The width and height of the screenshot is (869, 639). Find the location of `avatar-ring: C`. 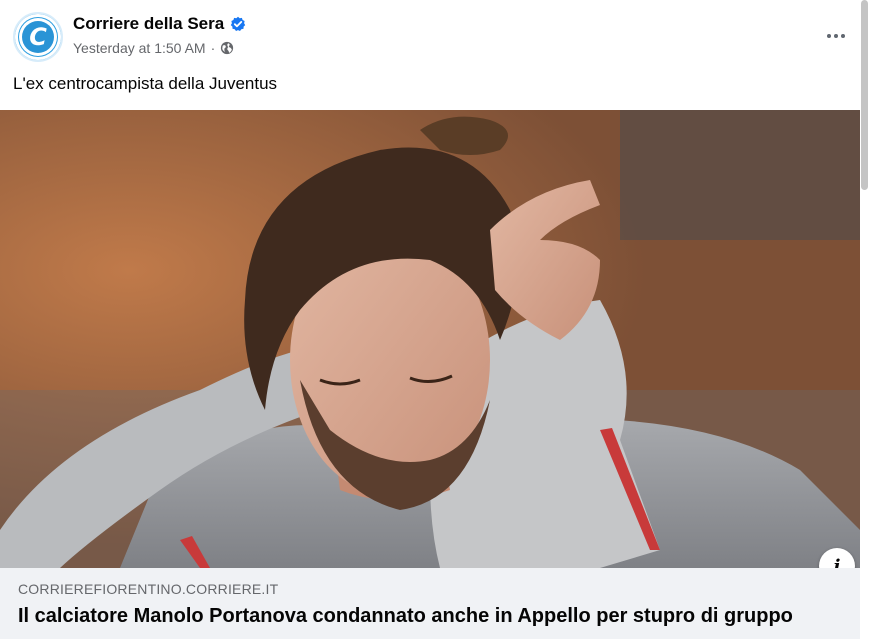

avatar-ring: C is located at coordinates (38, 37).